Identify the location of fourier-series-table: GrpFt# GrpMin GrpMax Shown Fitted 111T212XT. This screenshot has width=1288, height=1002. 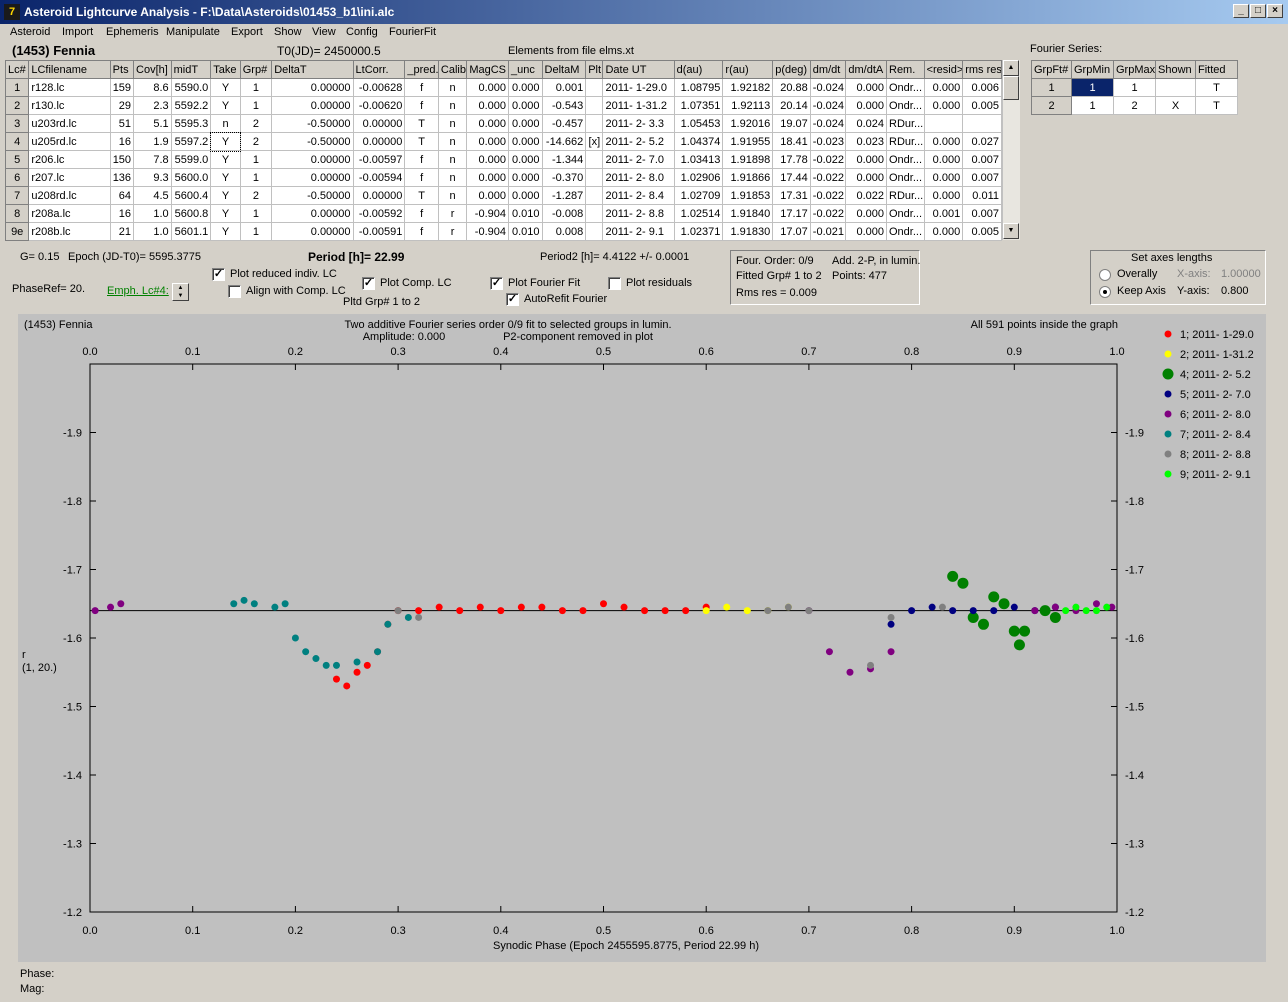
(1134, 87).